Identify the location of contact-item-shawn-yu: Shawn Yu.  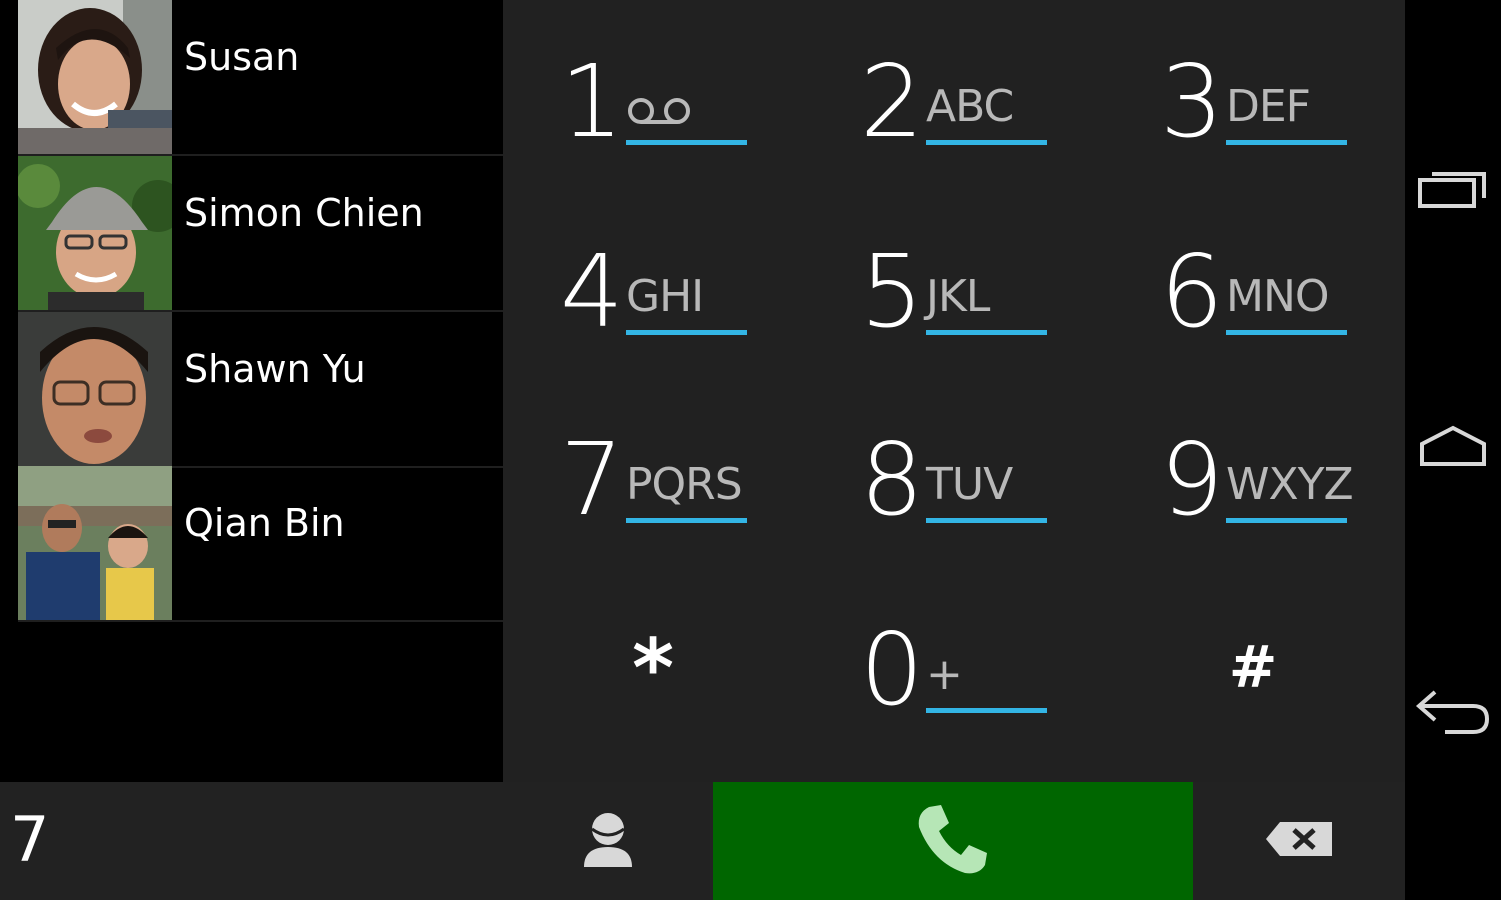
(260, 390).